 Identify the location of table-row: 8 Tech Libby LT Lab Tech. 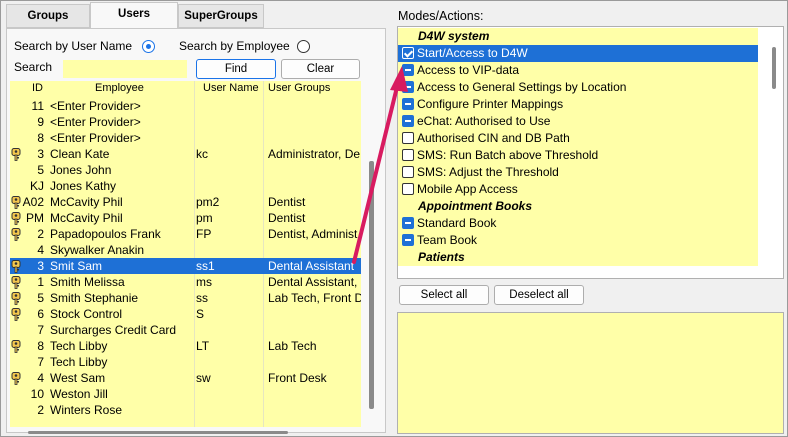
(185, 346).